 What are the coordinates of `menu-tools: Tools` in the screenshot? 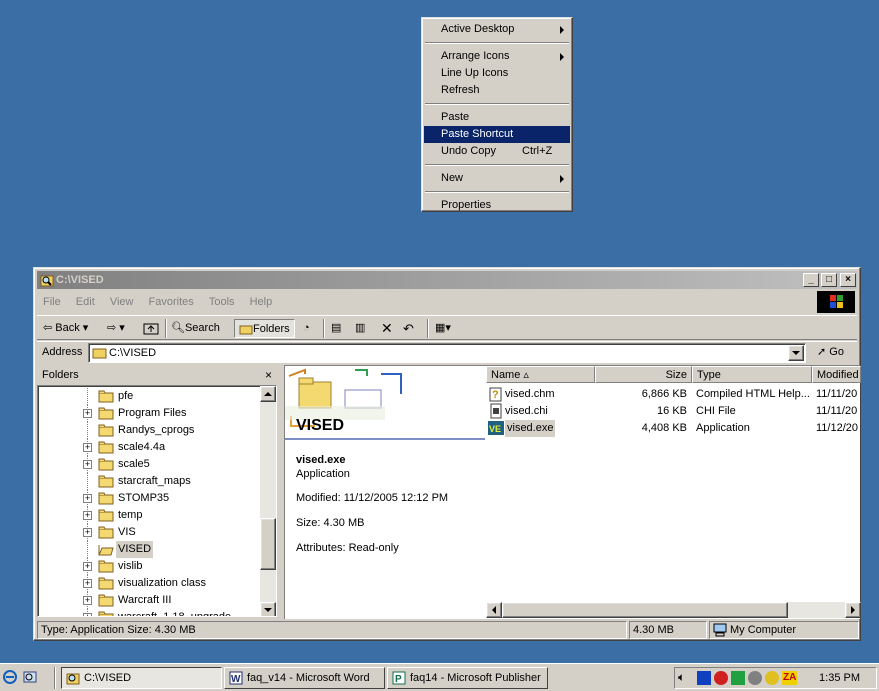 It's located at (222, 302).